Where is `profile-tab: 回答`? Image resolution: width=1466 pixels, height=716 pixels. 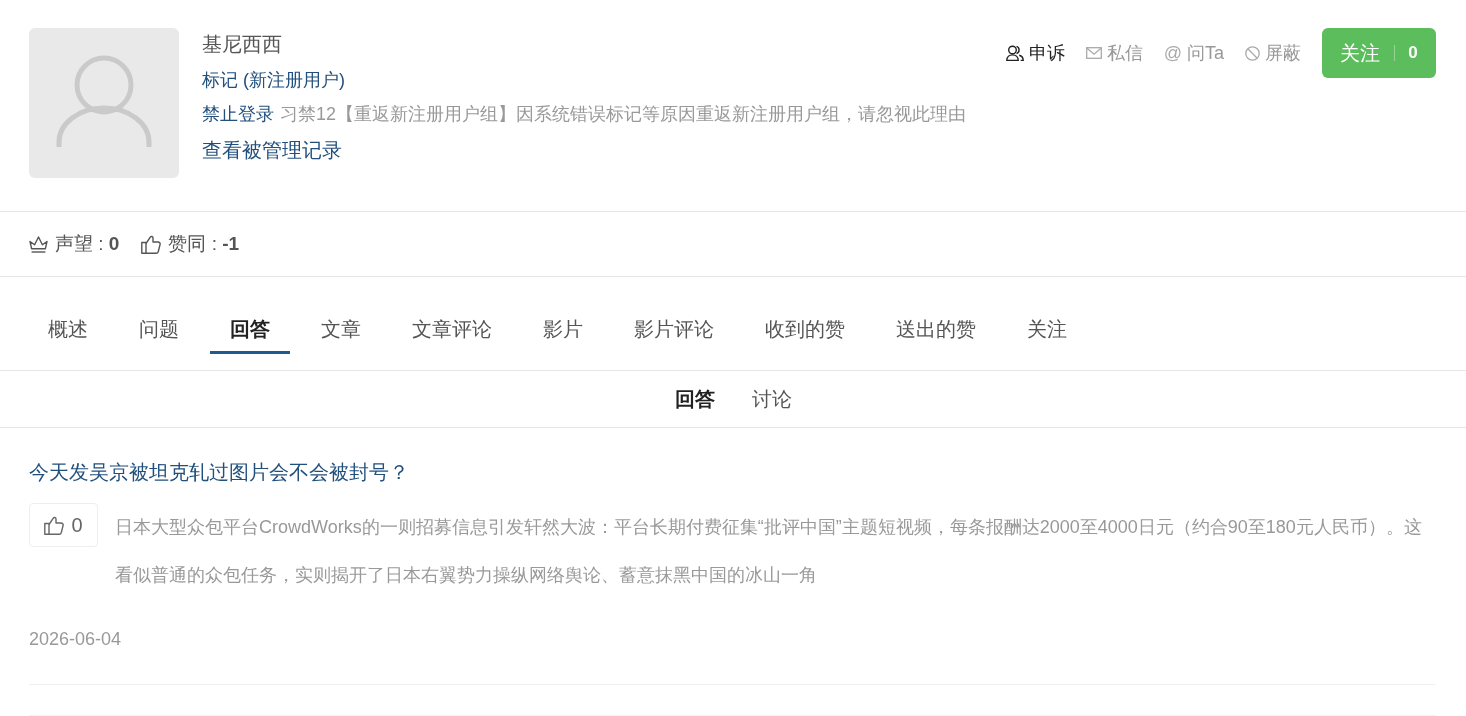 profile-tab: 回答 is located at coordinates (250, 334).